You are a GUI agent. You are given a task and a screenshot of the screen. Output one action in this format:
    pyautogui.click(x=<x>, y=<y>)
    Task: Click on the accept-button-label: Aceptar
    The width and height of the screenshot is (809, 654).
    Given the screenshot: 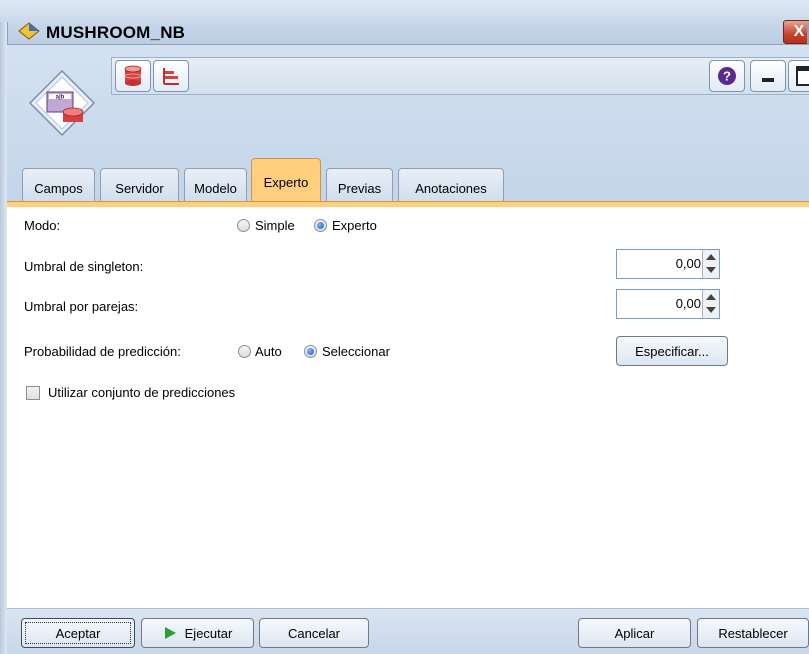 What is the action you would take?
    pyautogui.click(x=78, y=633)
    